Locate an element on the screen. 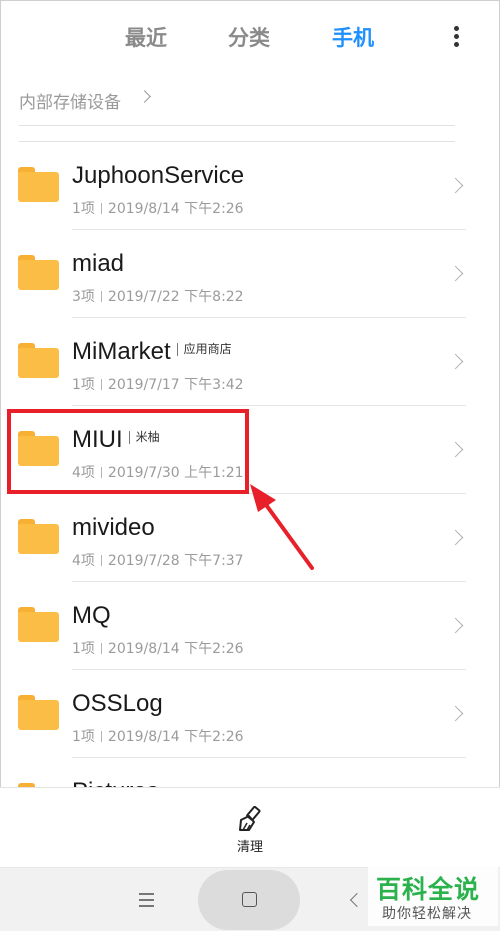 Image resolution: width=500 pixels, height=931 pixels. breadcrumb: 内部存储设备 is located at coordinates (70, 100).